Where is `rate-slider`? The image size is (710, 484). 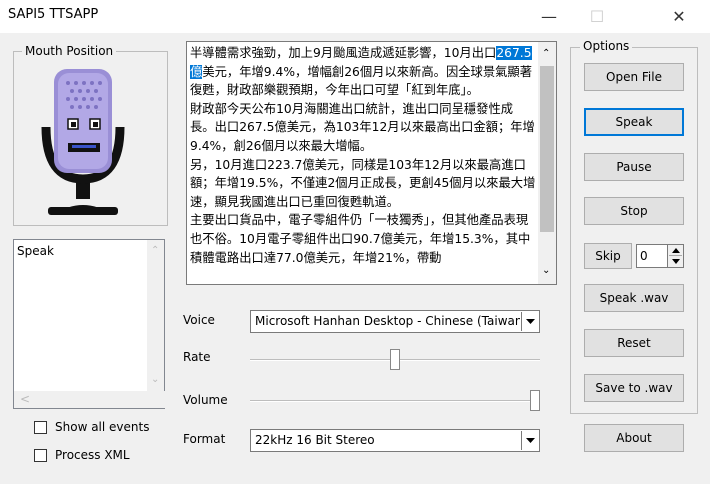 rate-slider is located at coordinates (395, 361).